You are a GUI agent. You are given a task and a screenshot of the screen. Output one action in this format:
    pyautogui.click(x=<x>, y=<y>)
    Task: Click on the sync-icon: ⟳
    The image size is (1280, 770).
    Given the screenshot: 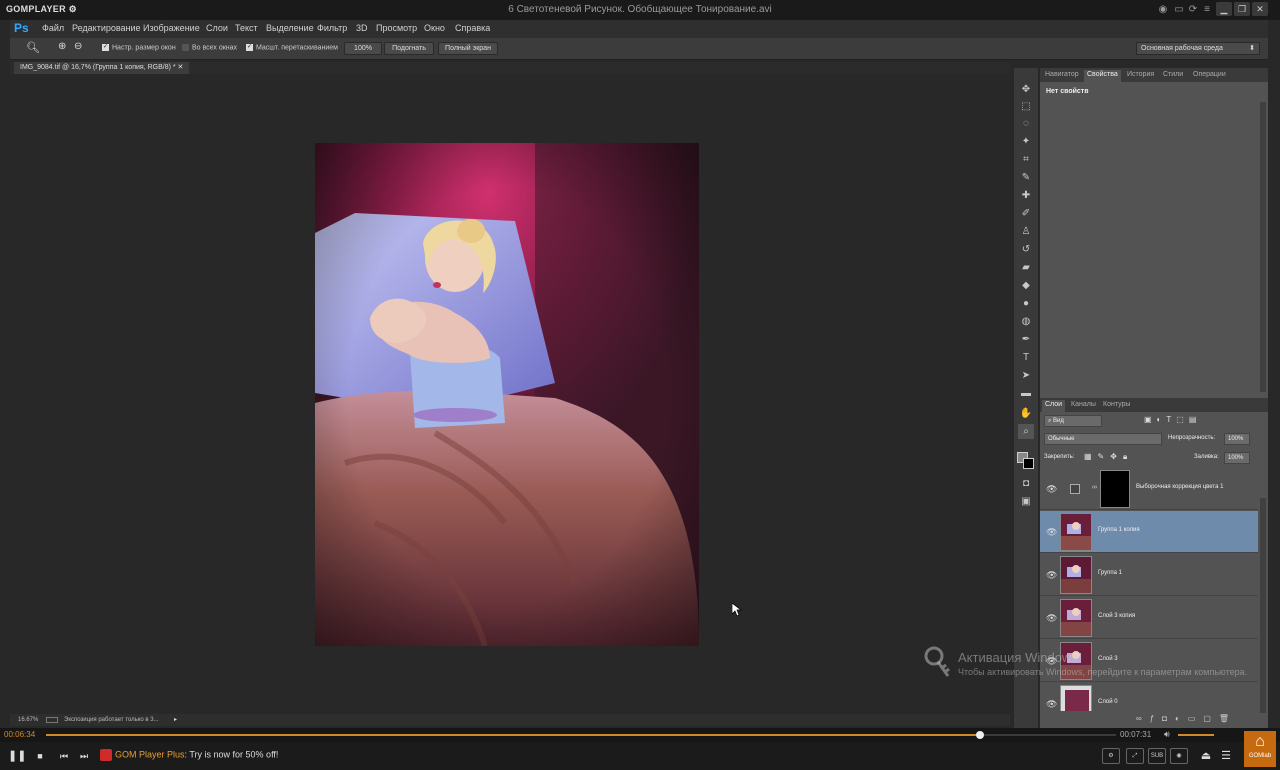 What is the action you would take?
    pyautogui.click(x=1193, y=10)
    